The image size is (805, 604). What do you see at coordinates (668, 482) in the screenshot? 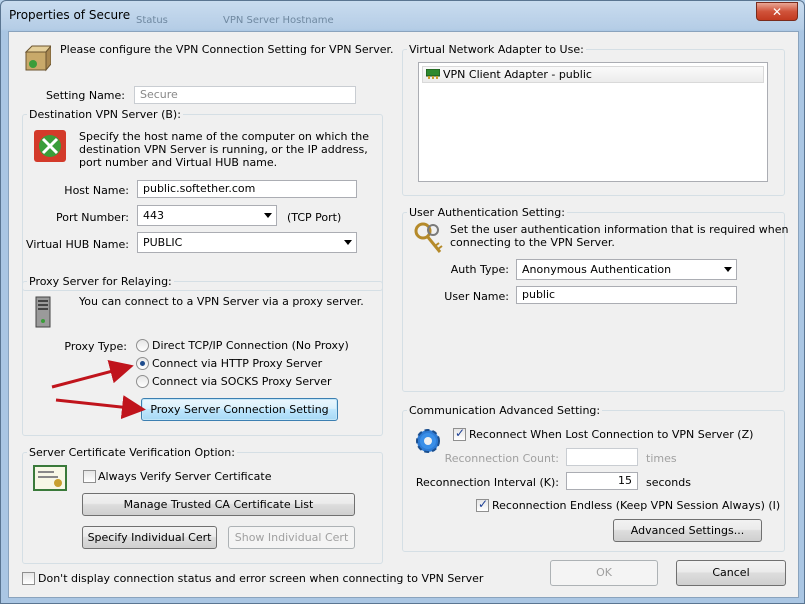
I see `reconnect-interval-unit: seconds` at bounding box center [668, 482].